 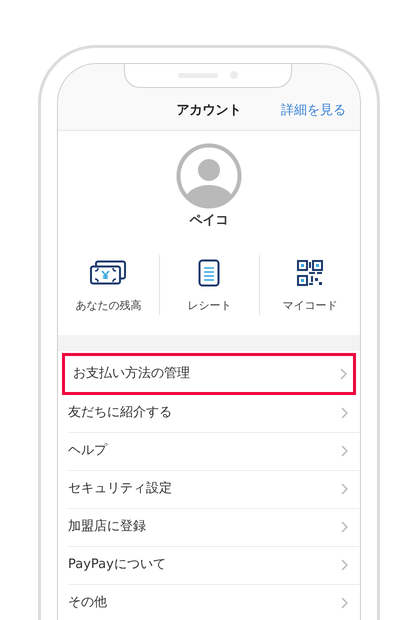 I want to click on menu-item: 友だちに紹介する, so click(x=214, y=413).